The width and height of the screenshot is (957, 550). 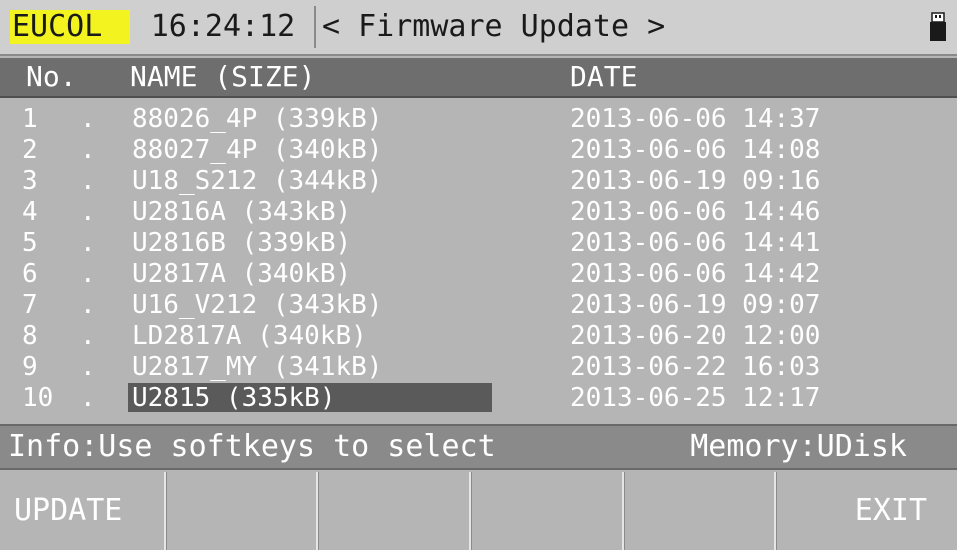 I want to click on file-number: 7, so click(x=30, y=305).